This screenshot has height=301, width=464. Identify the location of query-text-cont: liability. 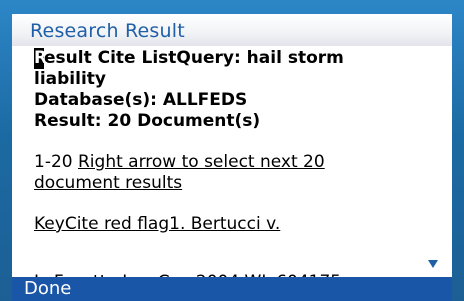
(70, 79).